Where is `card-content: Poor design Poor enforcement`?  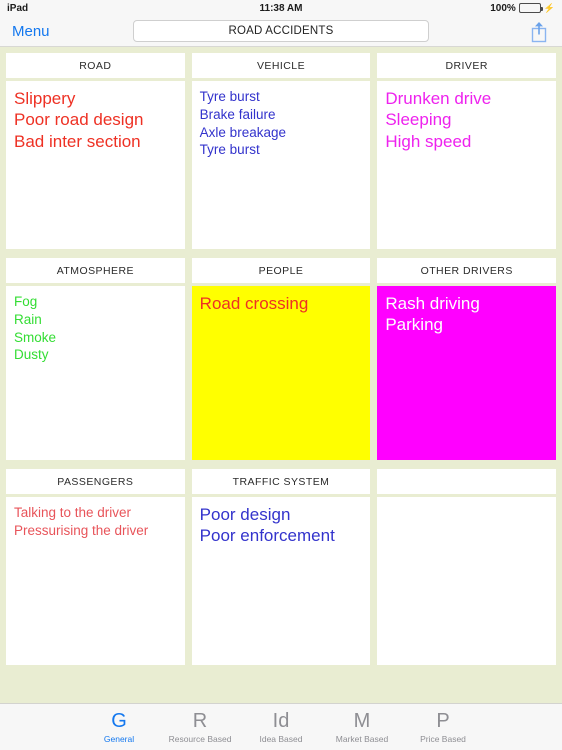 card-content: Poor design Poor enforcement is located at coordinates (281, 581).